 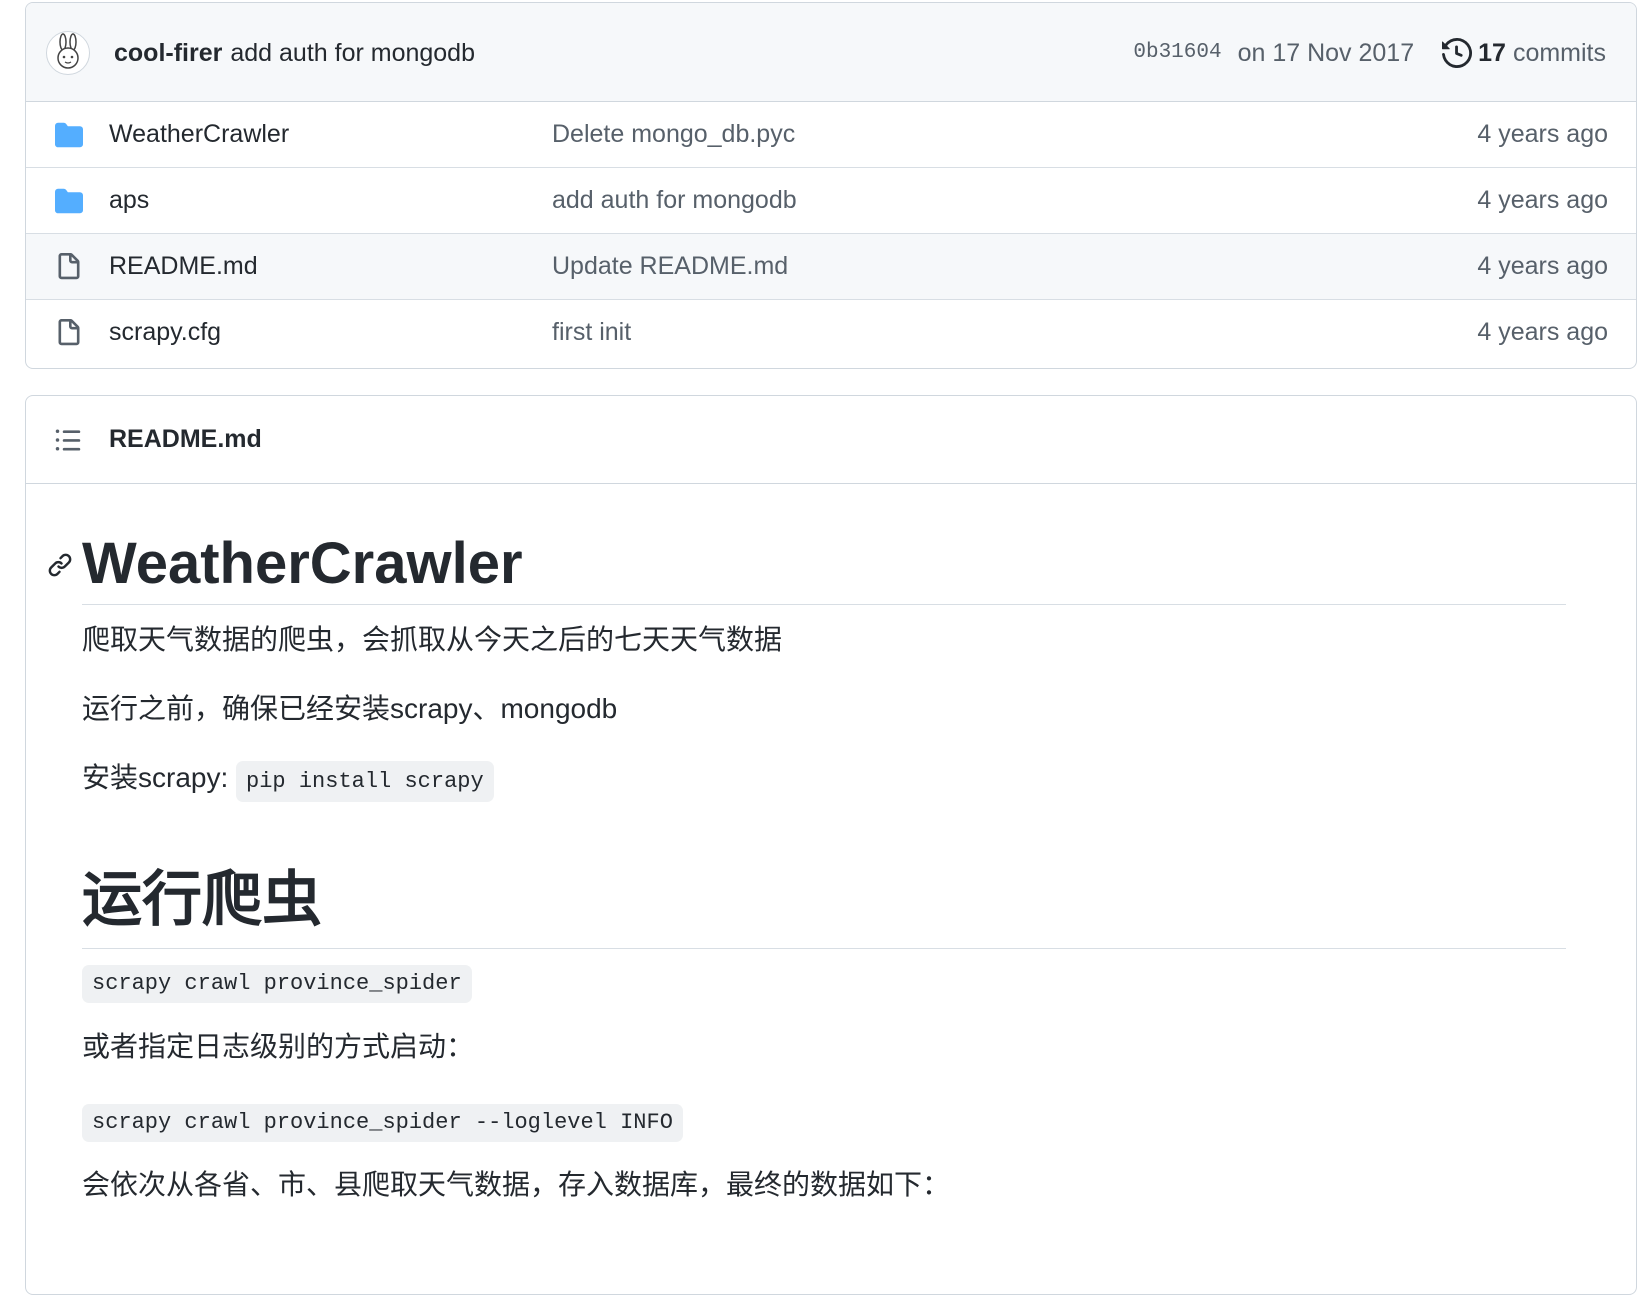 What do you see at coordinates (824, 902) in the screenshot?
I see `readme-heading-2: 运行爬虫` at bounding box center [824, 902].